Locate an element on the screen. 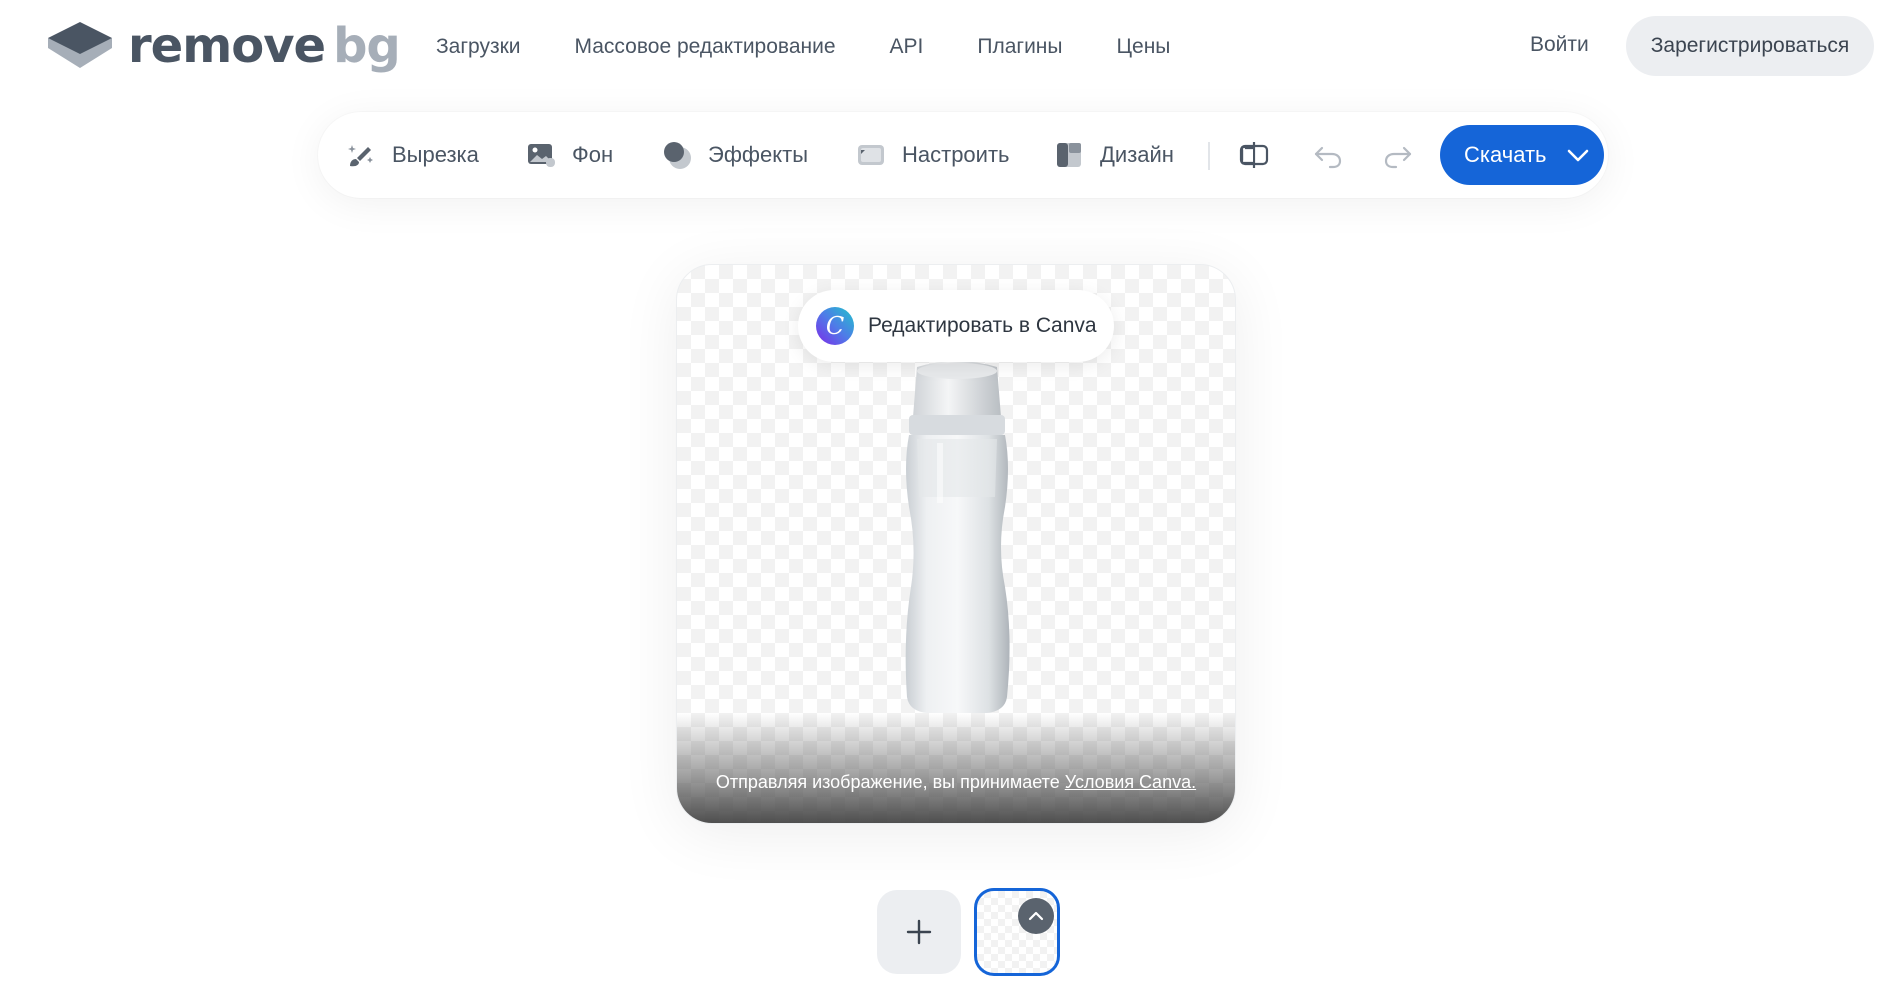 This screenshot has height=984, width=1900. card-bottom-fade is located at coordinates (956, 768).